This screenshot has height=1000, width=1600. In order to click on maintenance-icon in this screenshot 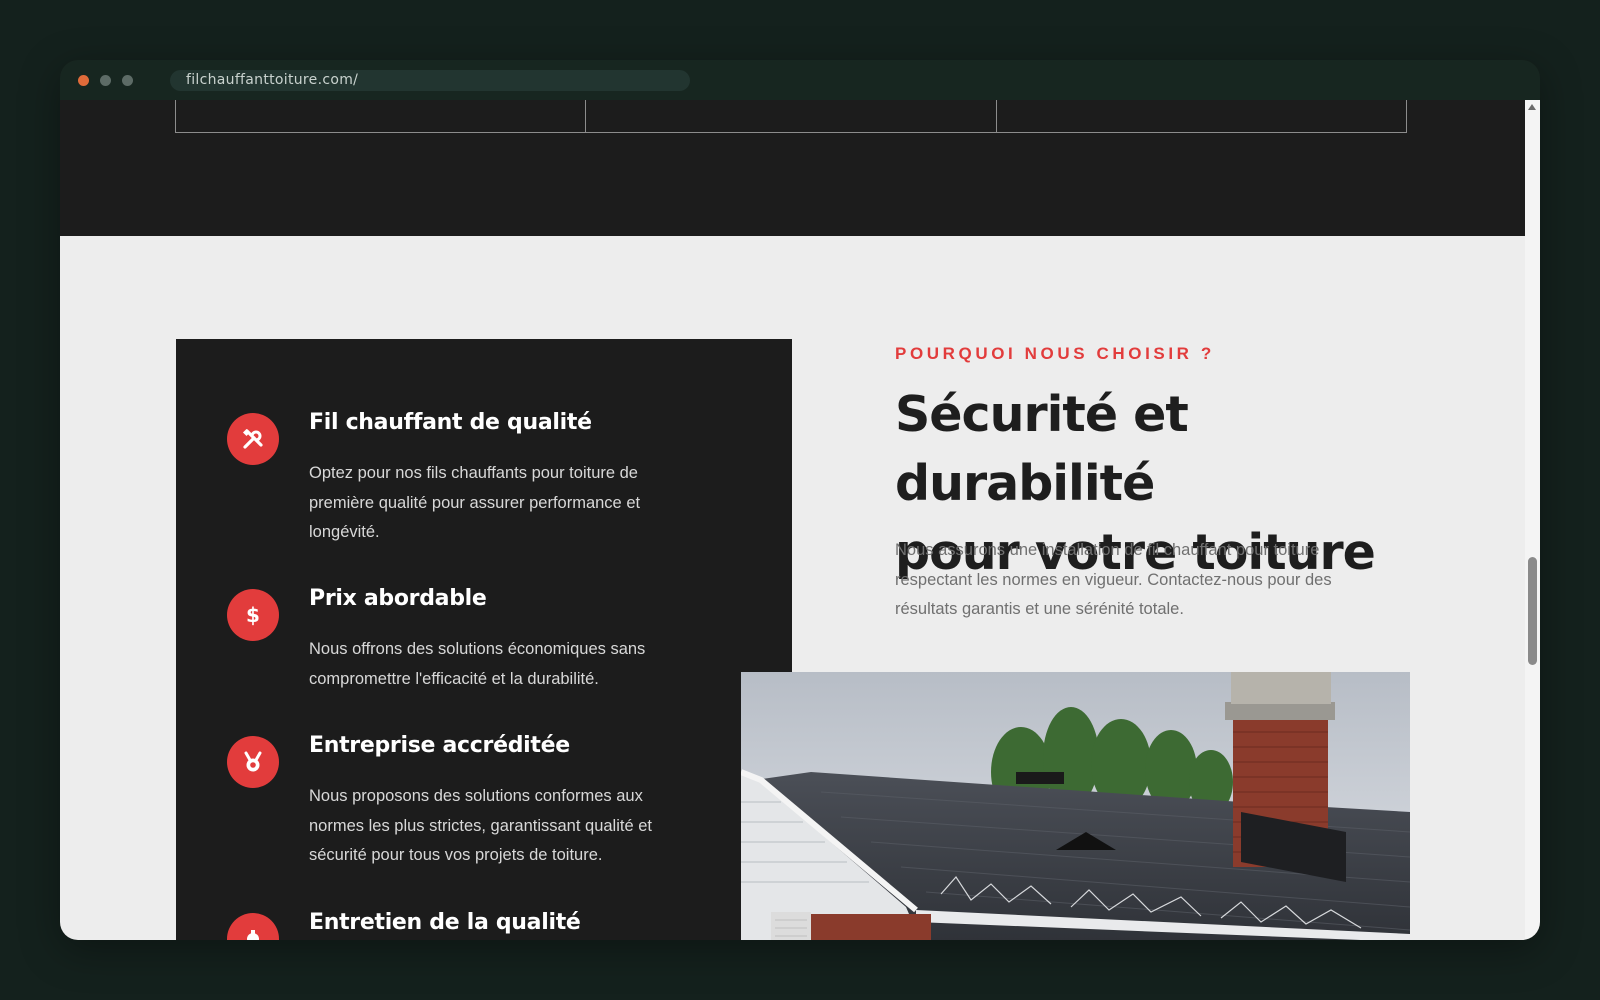, I will do `click(253, 926)`.